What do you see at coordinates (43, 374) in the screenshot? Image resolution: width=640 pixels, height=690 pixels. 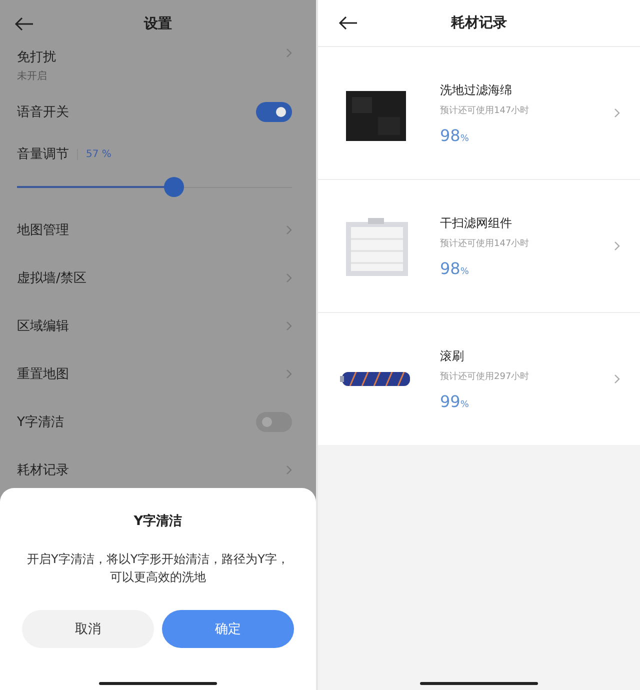 I see `setting-label: 重置地图` at bounding box center [43, 374].